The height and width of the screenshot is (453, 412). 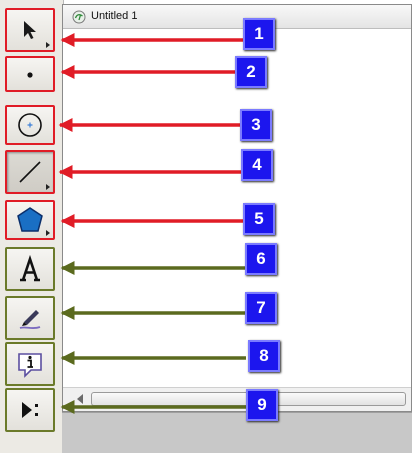 I want to click on line-segment-icon, so click(x=30, y=172).